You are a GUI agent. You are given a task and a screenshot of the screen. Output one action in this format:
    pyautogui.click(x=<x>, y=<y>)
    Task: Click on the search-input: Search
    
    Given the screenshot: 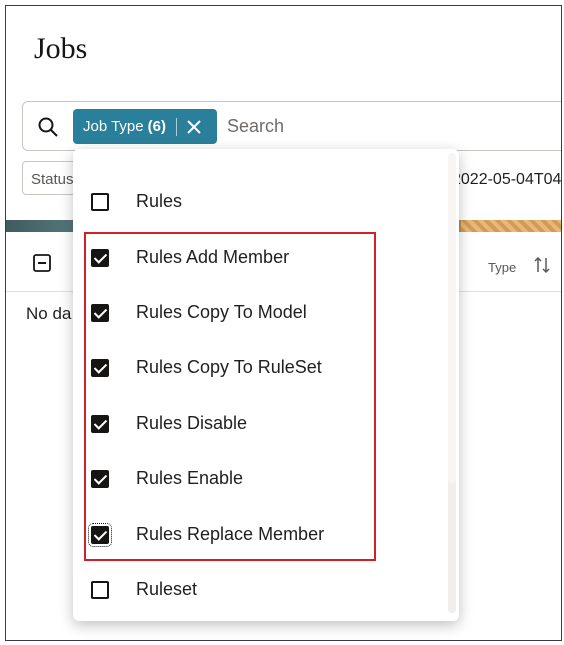 What is the action you would take?
    pyautogui.click(x=255, y=126)
    